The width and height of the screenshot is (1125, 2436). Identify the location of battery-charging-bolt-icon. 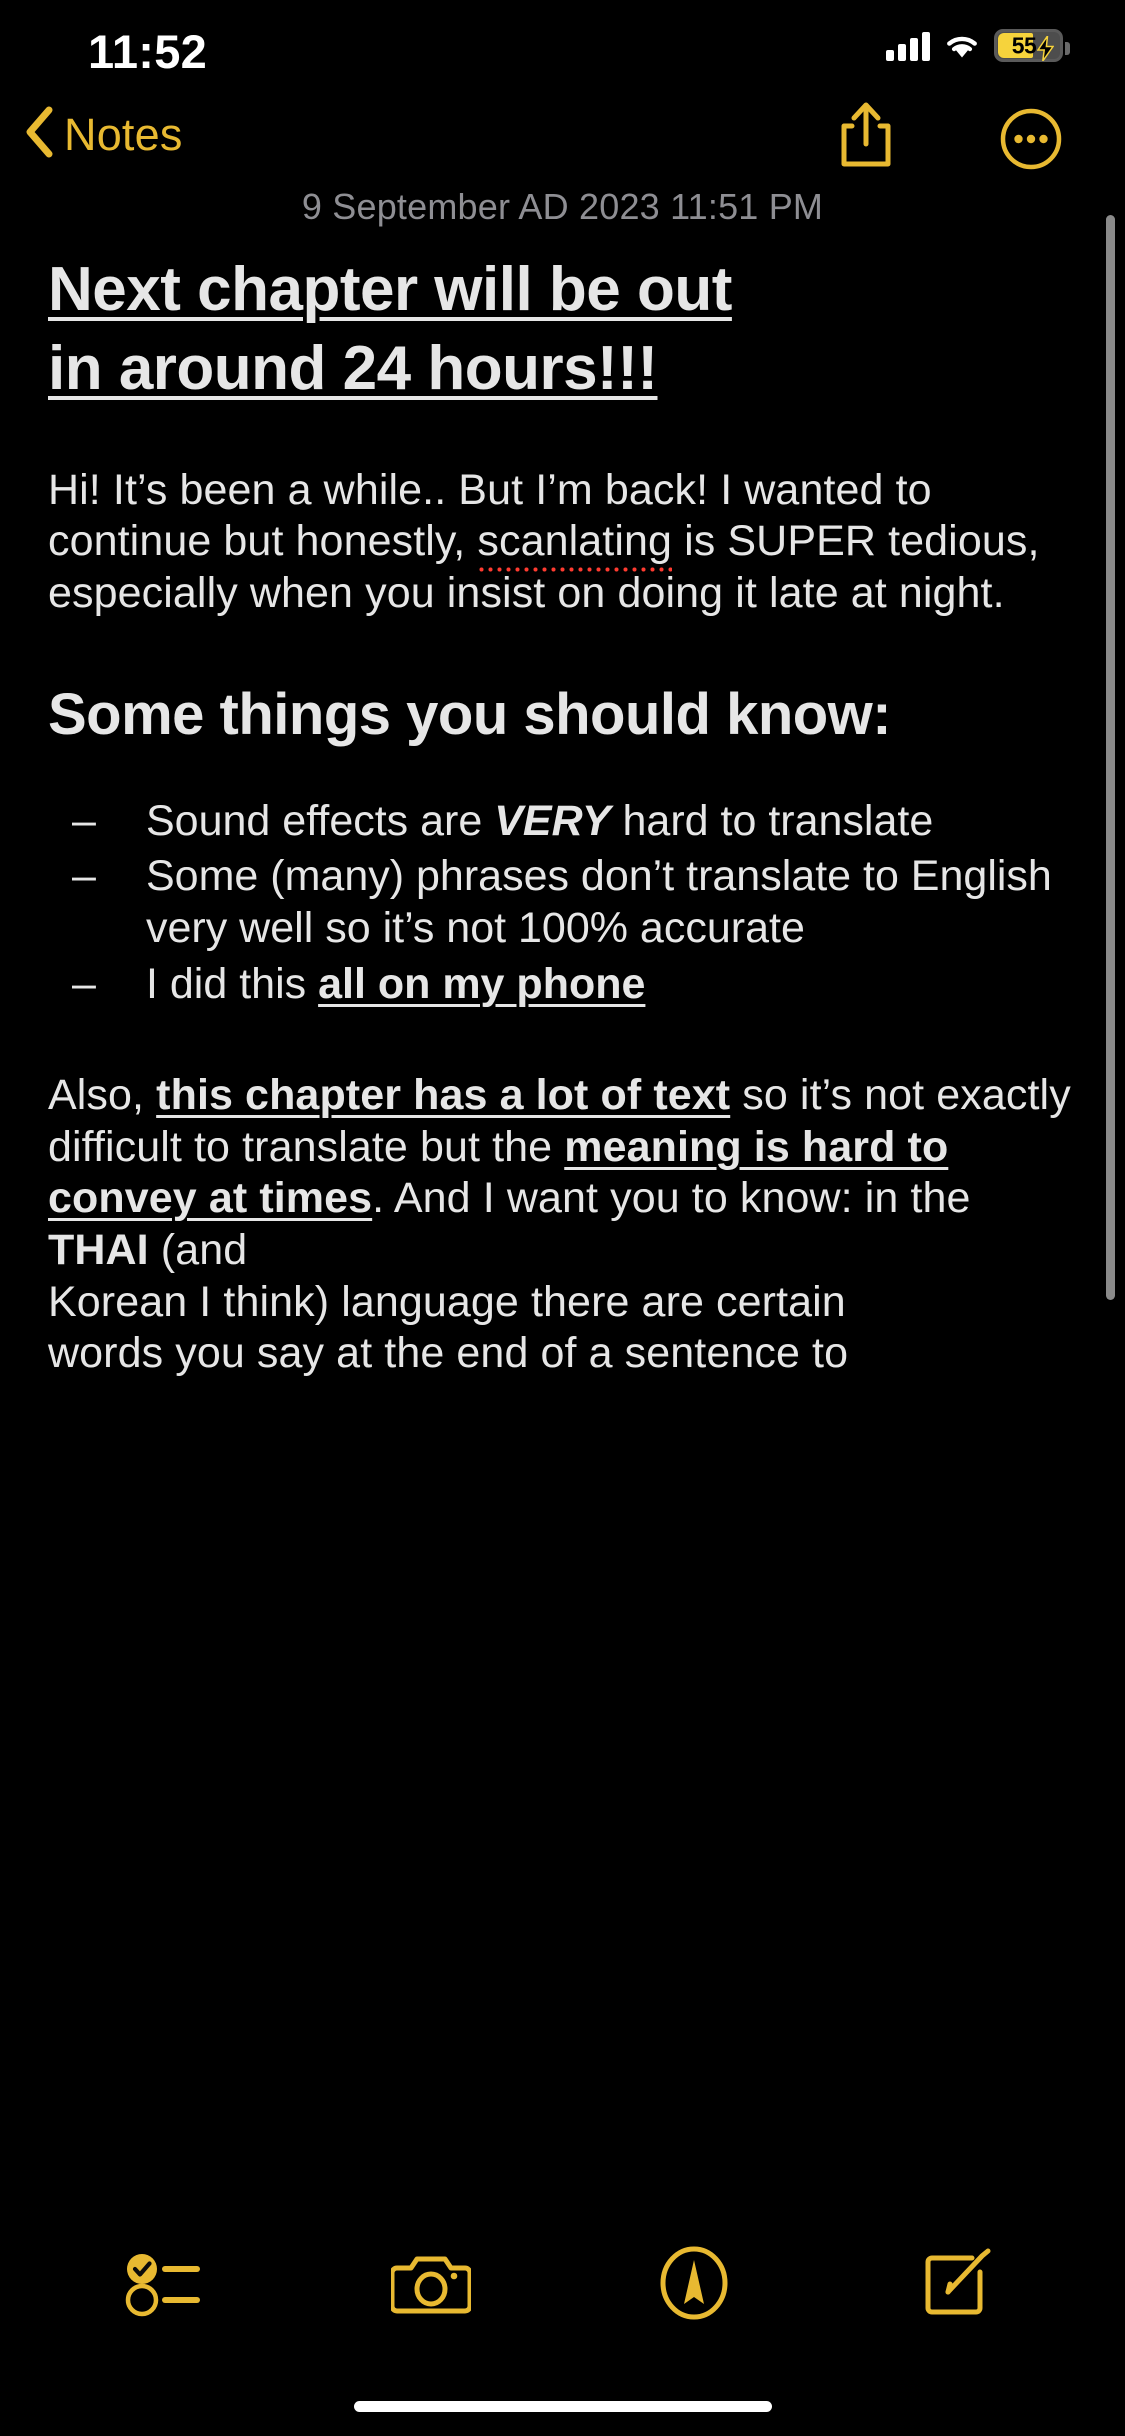
(1045, 50).